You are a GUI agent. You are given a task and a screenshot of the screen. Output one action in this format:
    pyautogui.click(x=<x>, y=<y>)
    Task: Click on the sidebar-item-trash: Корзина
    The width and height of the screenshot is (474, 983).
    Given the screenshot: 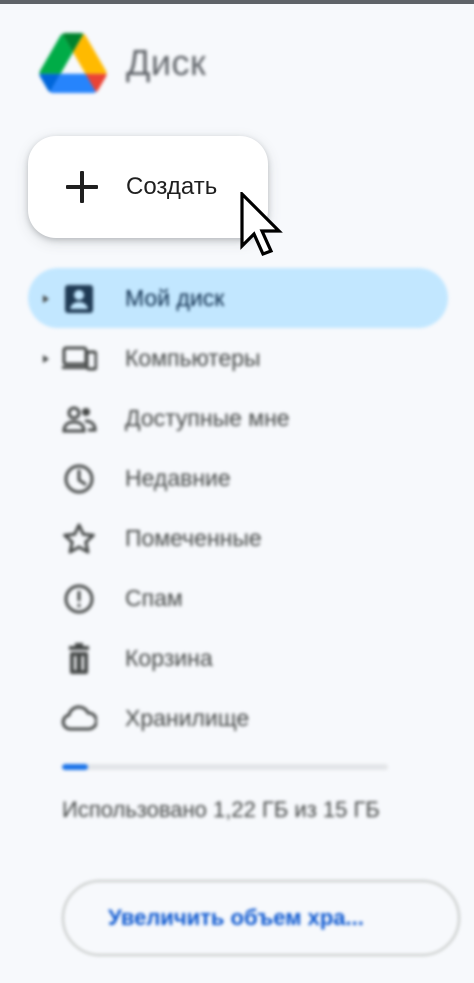 What is the action you would take?
    pyautogui.click(x=238, y=658)
    